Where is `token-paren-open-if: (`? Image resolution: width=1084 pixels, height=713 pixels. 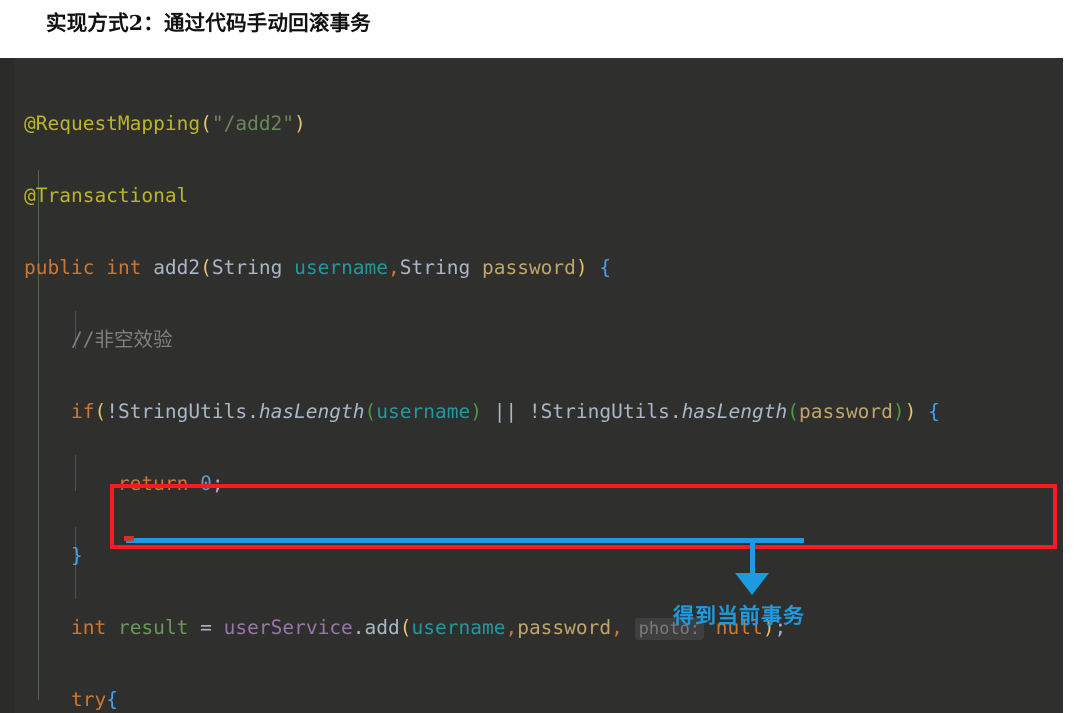
token-paren-open-if: ( is located at coordinates (100, 411).